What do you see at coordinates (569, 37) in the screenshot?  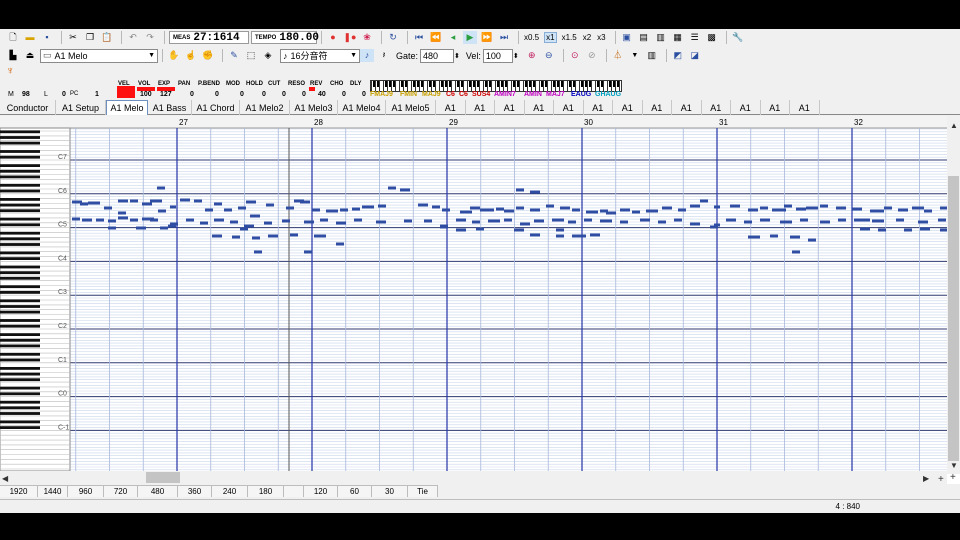 I see `tempo-zoom-x1.5: x1.5` at bounding box center [569, 37].